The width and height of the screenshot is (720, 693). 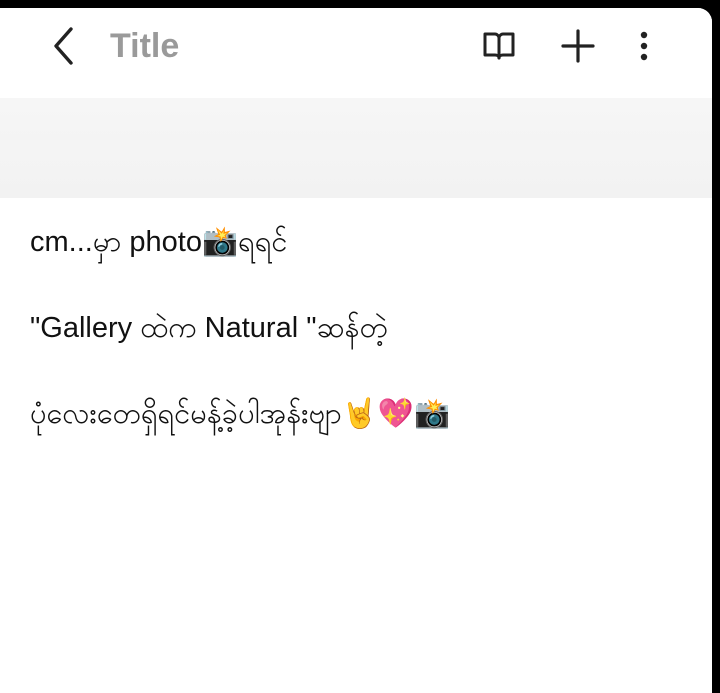 What do you see at coordinates (716, 342) in the screenshot?
I see `screen-right-edge` at bounding box center [716, 342].